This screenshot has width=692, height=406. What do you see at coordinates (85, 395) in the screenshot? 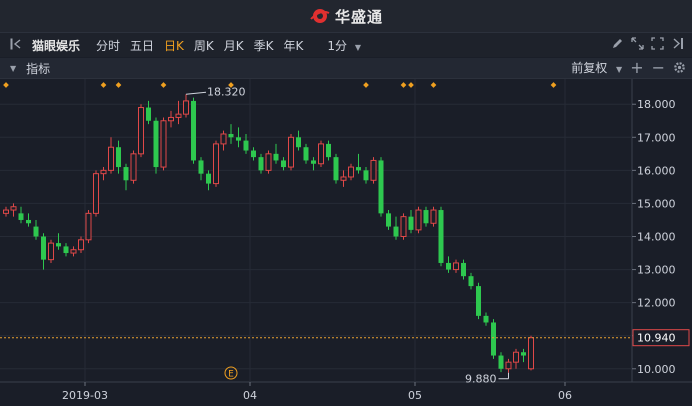
I see `x-tick-label: 2019-03` at bounding box center [85, 395].